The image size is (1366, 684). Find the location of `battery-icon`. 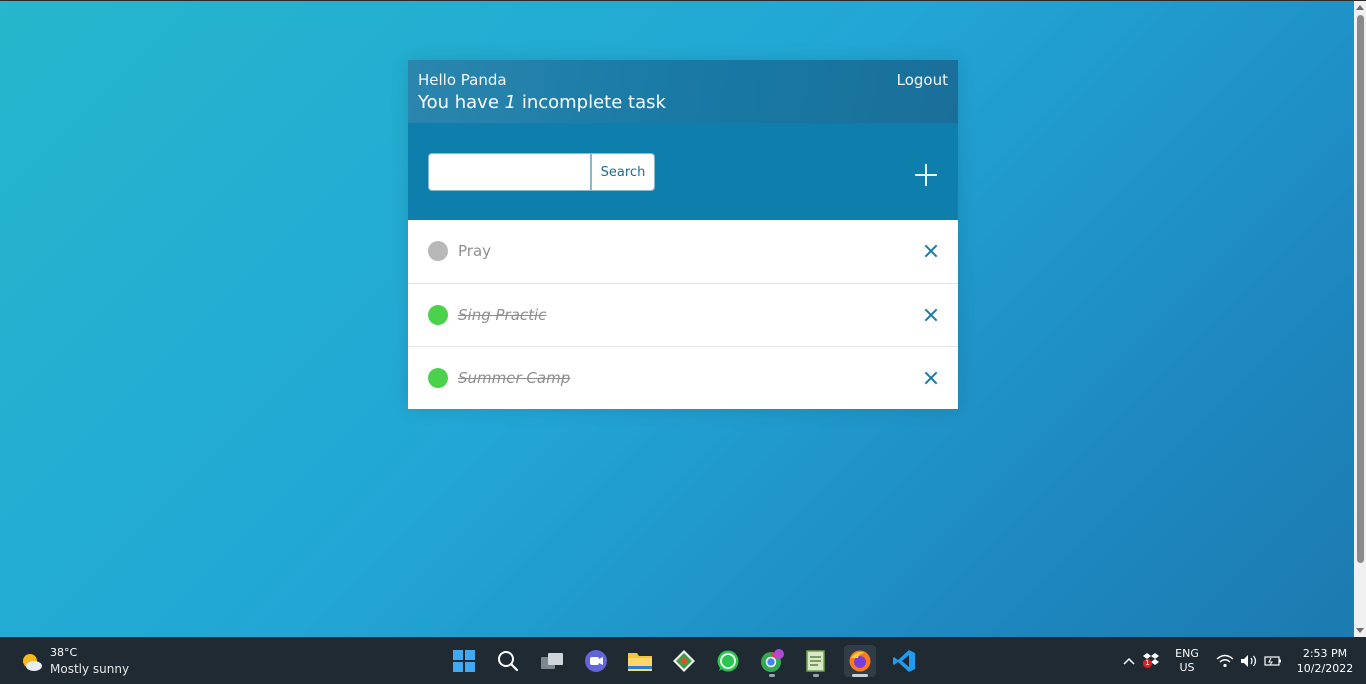

battery-icon is located at coordinates (1273, 661).